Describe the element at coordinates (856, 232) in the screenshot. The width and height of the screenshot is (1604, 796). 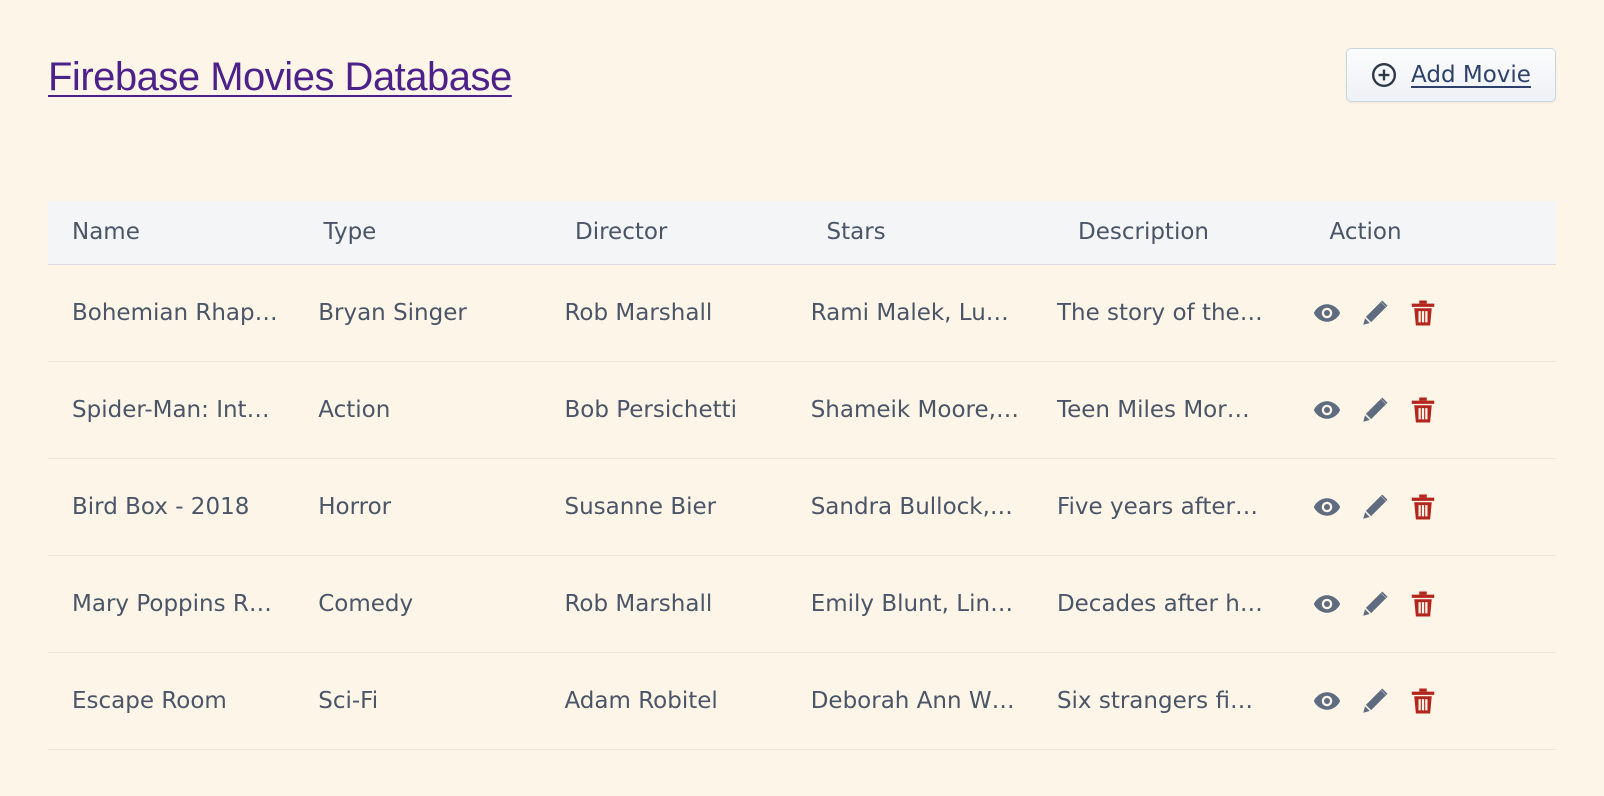
I see `column-header-stars: Stars` at that location.